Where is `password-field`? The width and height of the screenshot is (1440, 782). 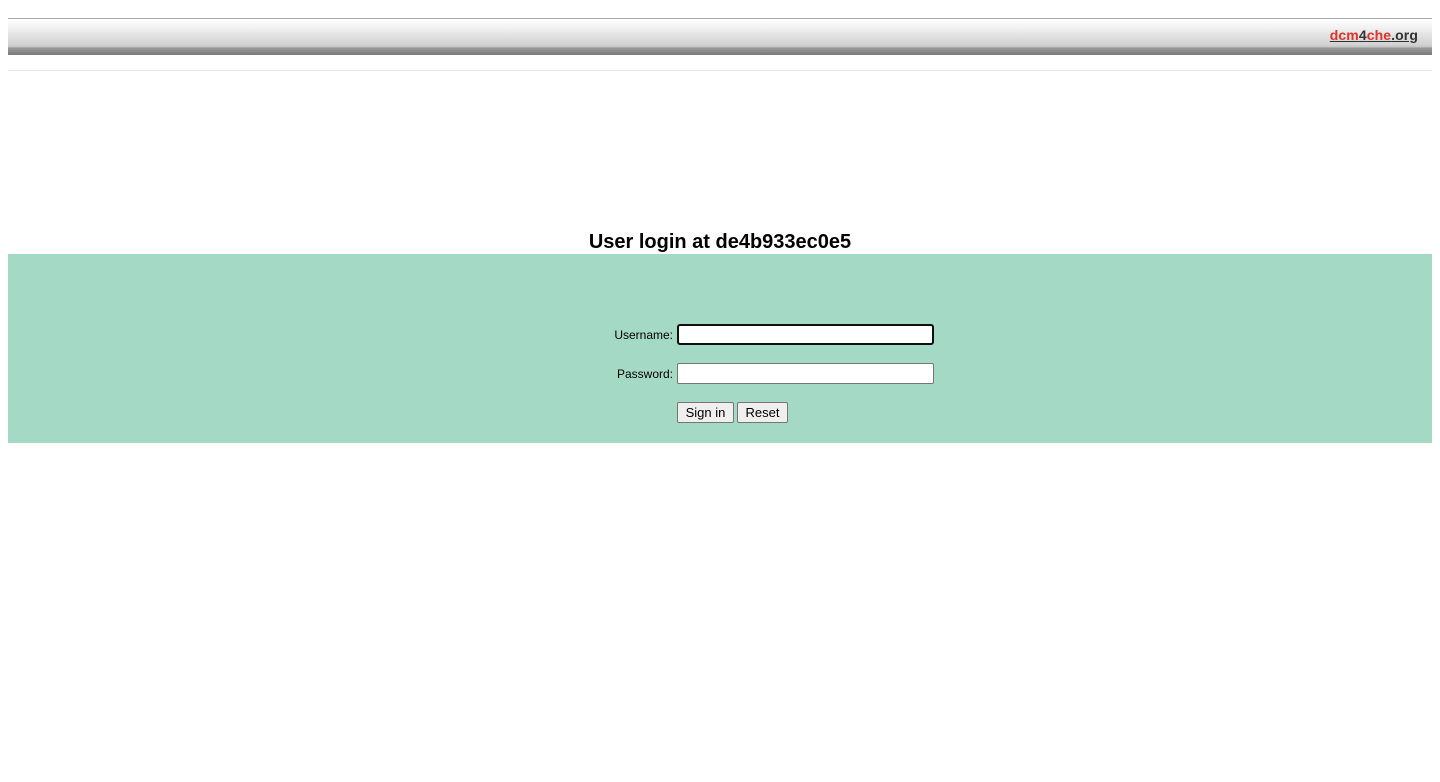 password-field is located at coordinates (805, 373).